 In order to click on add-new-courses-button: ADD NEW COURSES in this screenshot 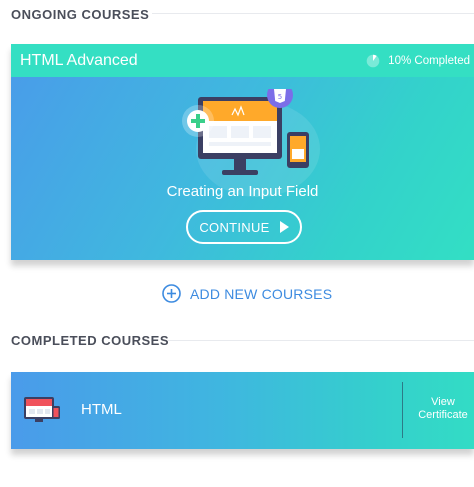, I will do `click(247, 293)`.